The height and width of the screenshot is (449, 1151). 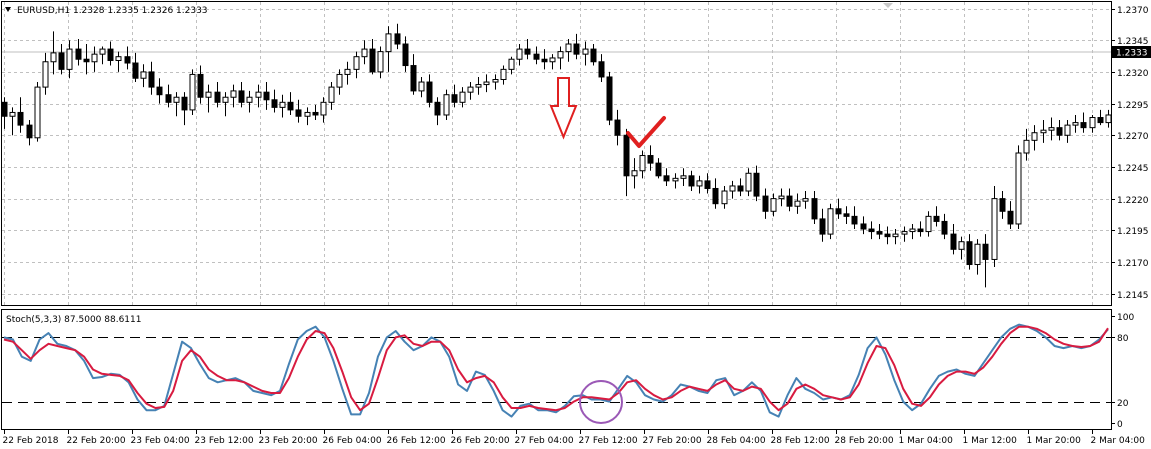 I want to click on time-tick-label: 27 Feb 20:00, so click(x=672, y=441).